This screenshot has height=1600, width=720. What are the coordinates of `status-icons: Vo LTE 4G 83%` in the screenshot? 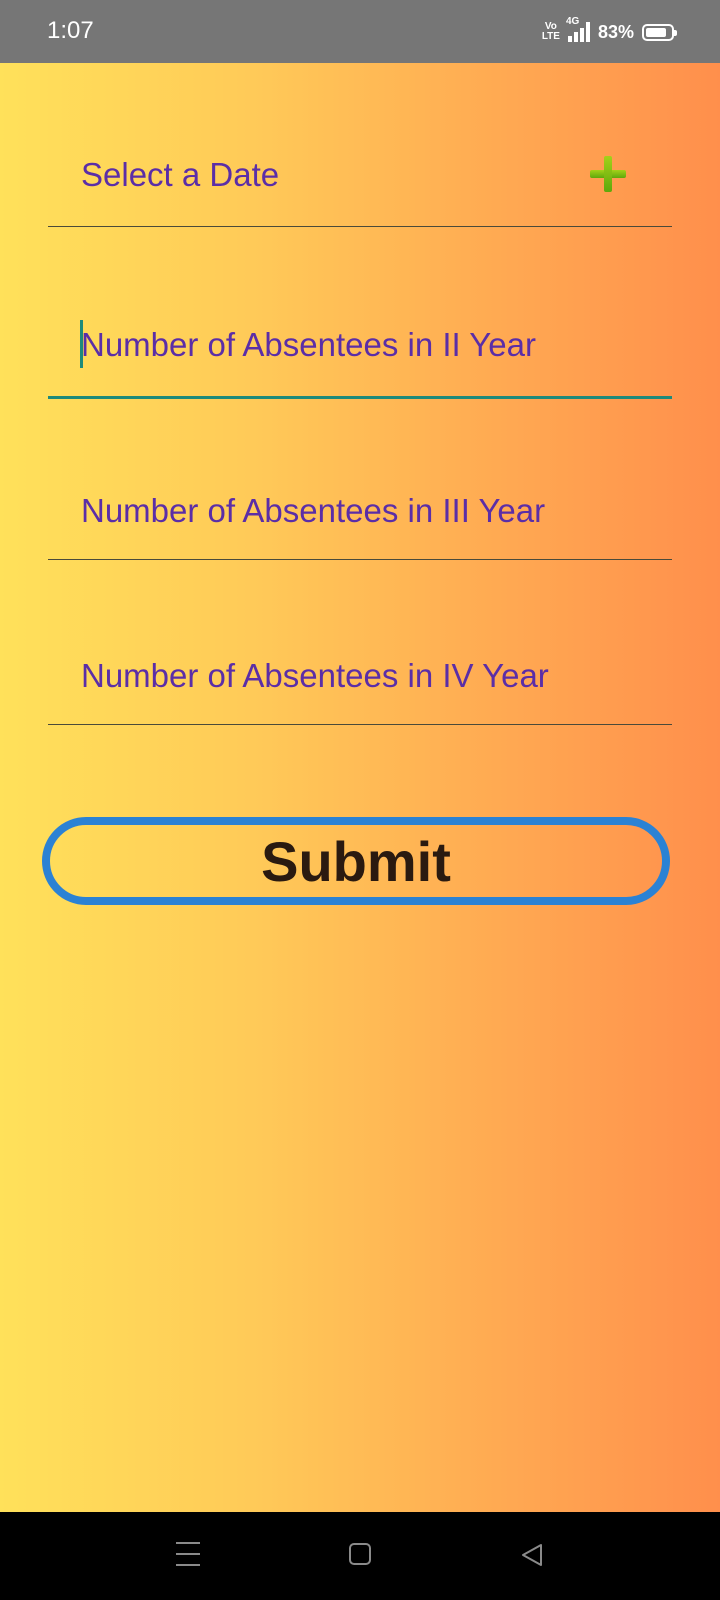 It's located at (609, 31).